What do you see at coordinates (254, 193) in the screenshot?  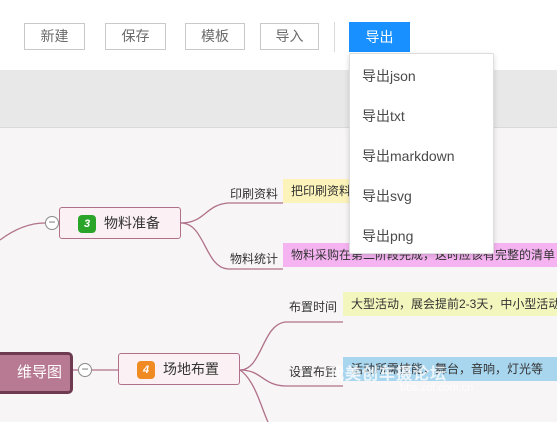 I see `sub-node-print: 印刷资料` at bounding box center [254, 193].